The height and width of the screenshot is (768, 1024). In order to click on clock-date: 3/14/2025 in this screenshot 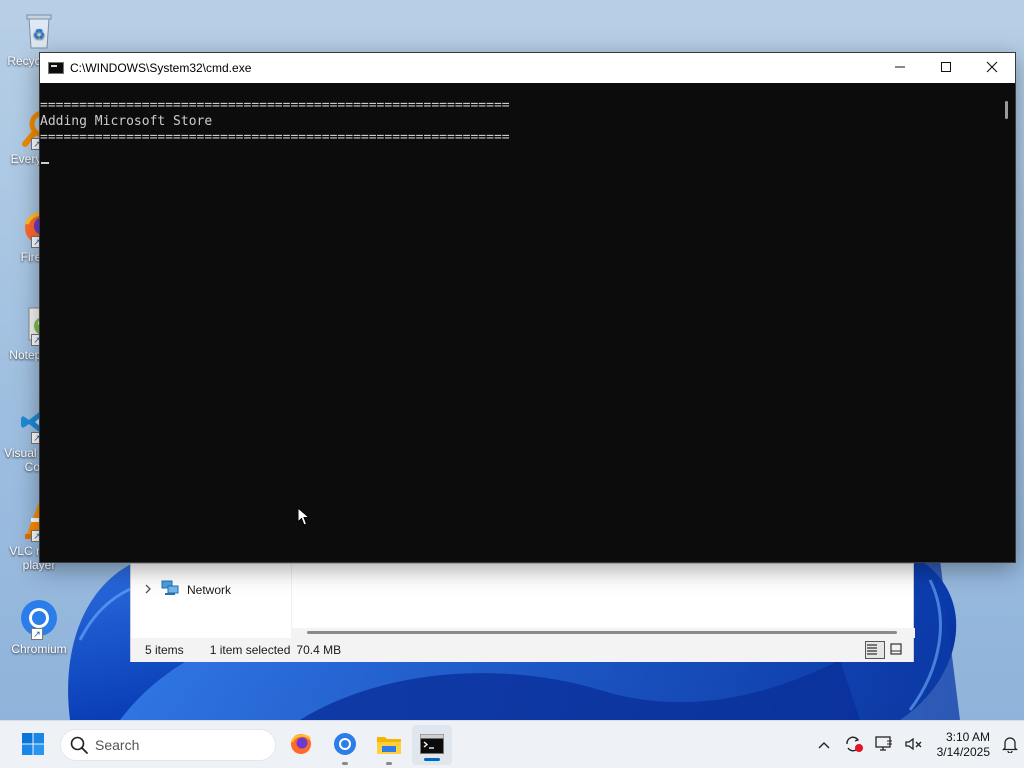, I will do `click(963, 752)`.